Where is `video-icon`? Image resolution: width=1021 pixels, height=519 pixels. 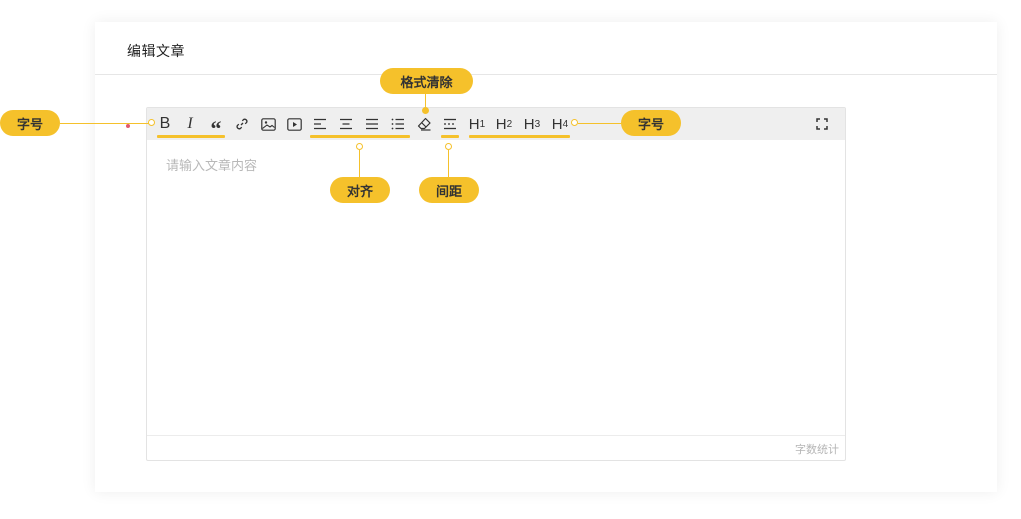 video-icon is located at coordinates (294, 124).